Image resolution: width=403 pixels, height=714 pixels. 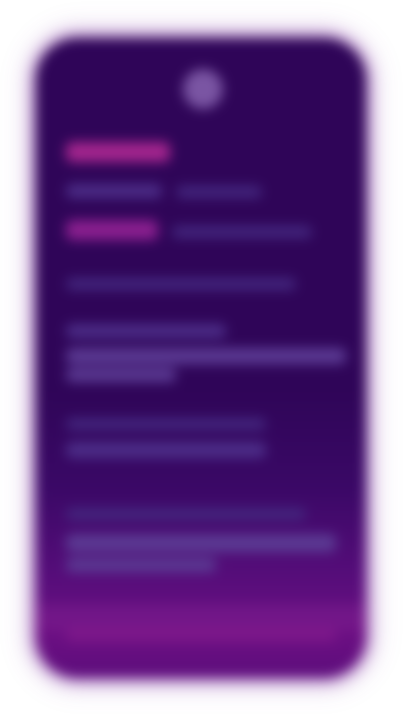 I want to click on title-label, so click(x=118, y=152).